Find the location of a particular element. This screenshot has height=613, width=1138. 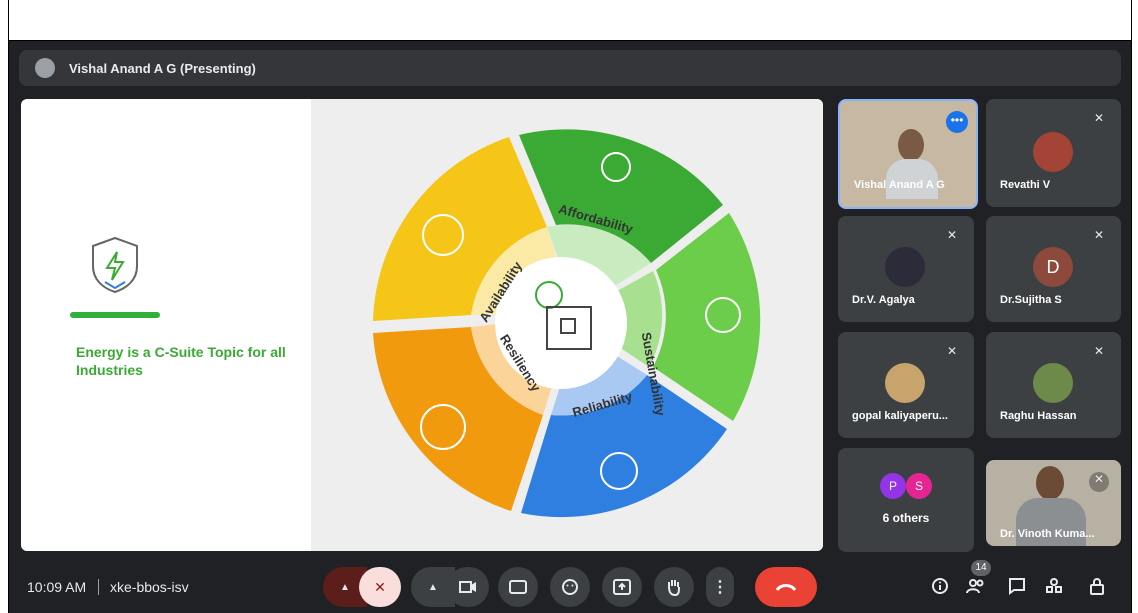

chat-icon is located at coordinates (1017, 586).